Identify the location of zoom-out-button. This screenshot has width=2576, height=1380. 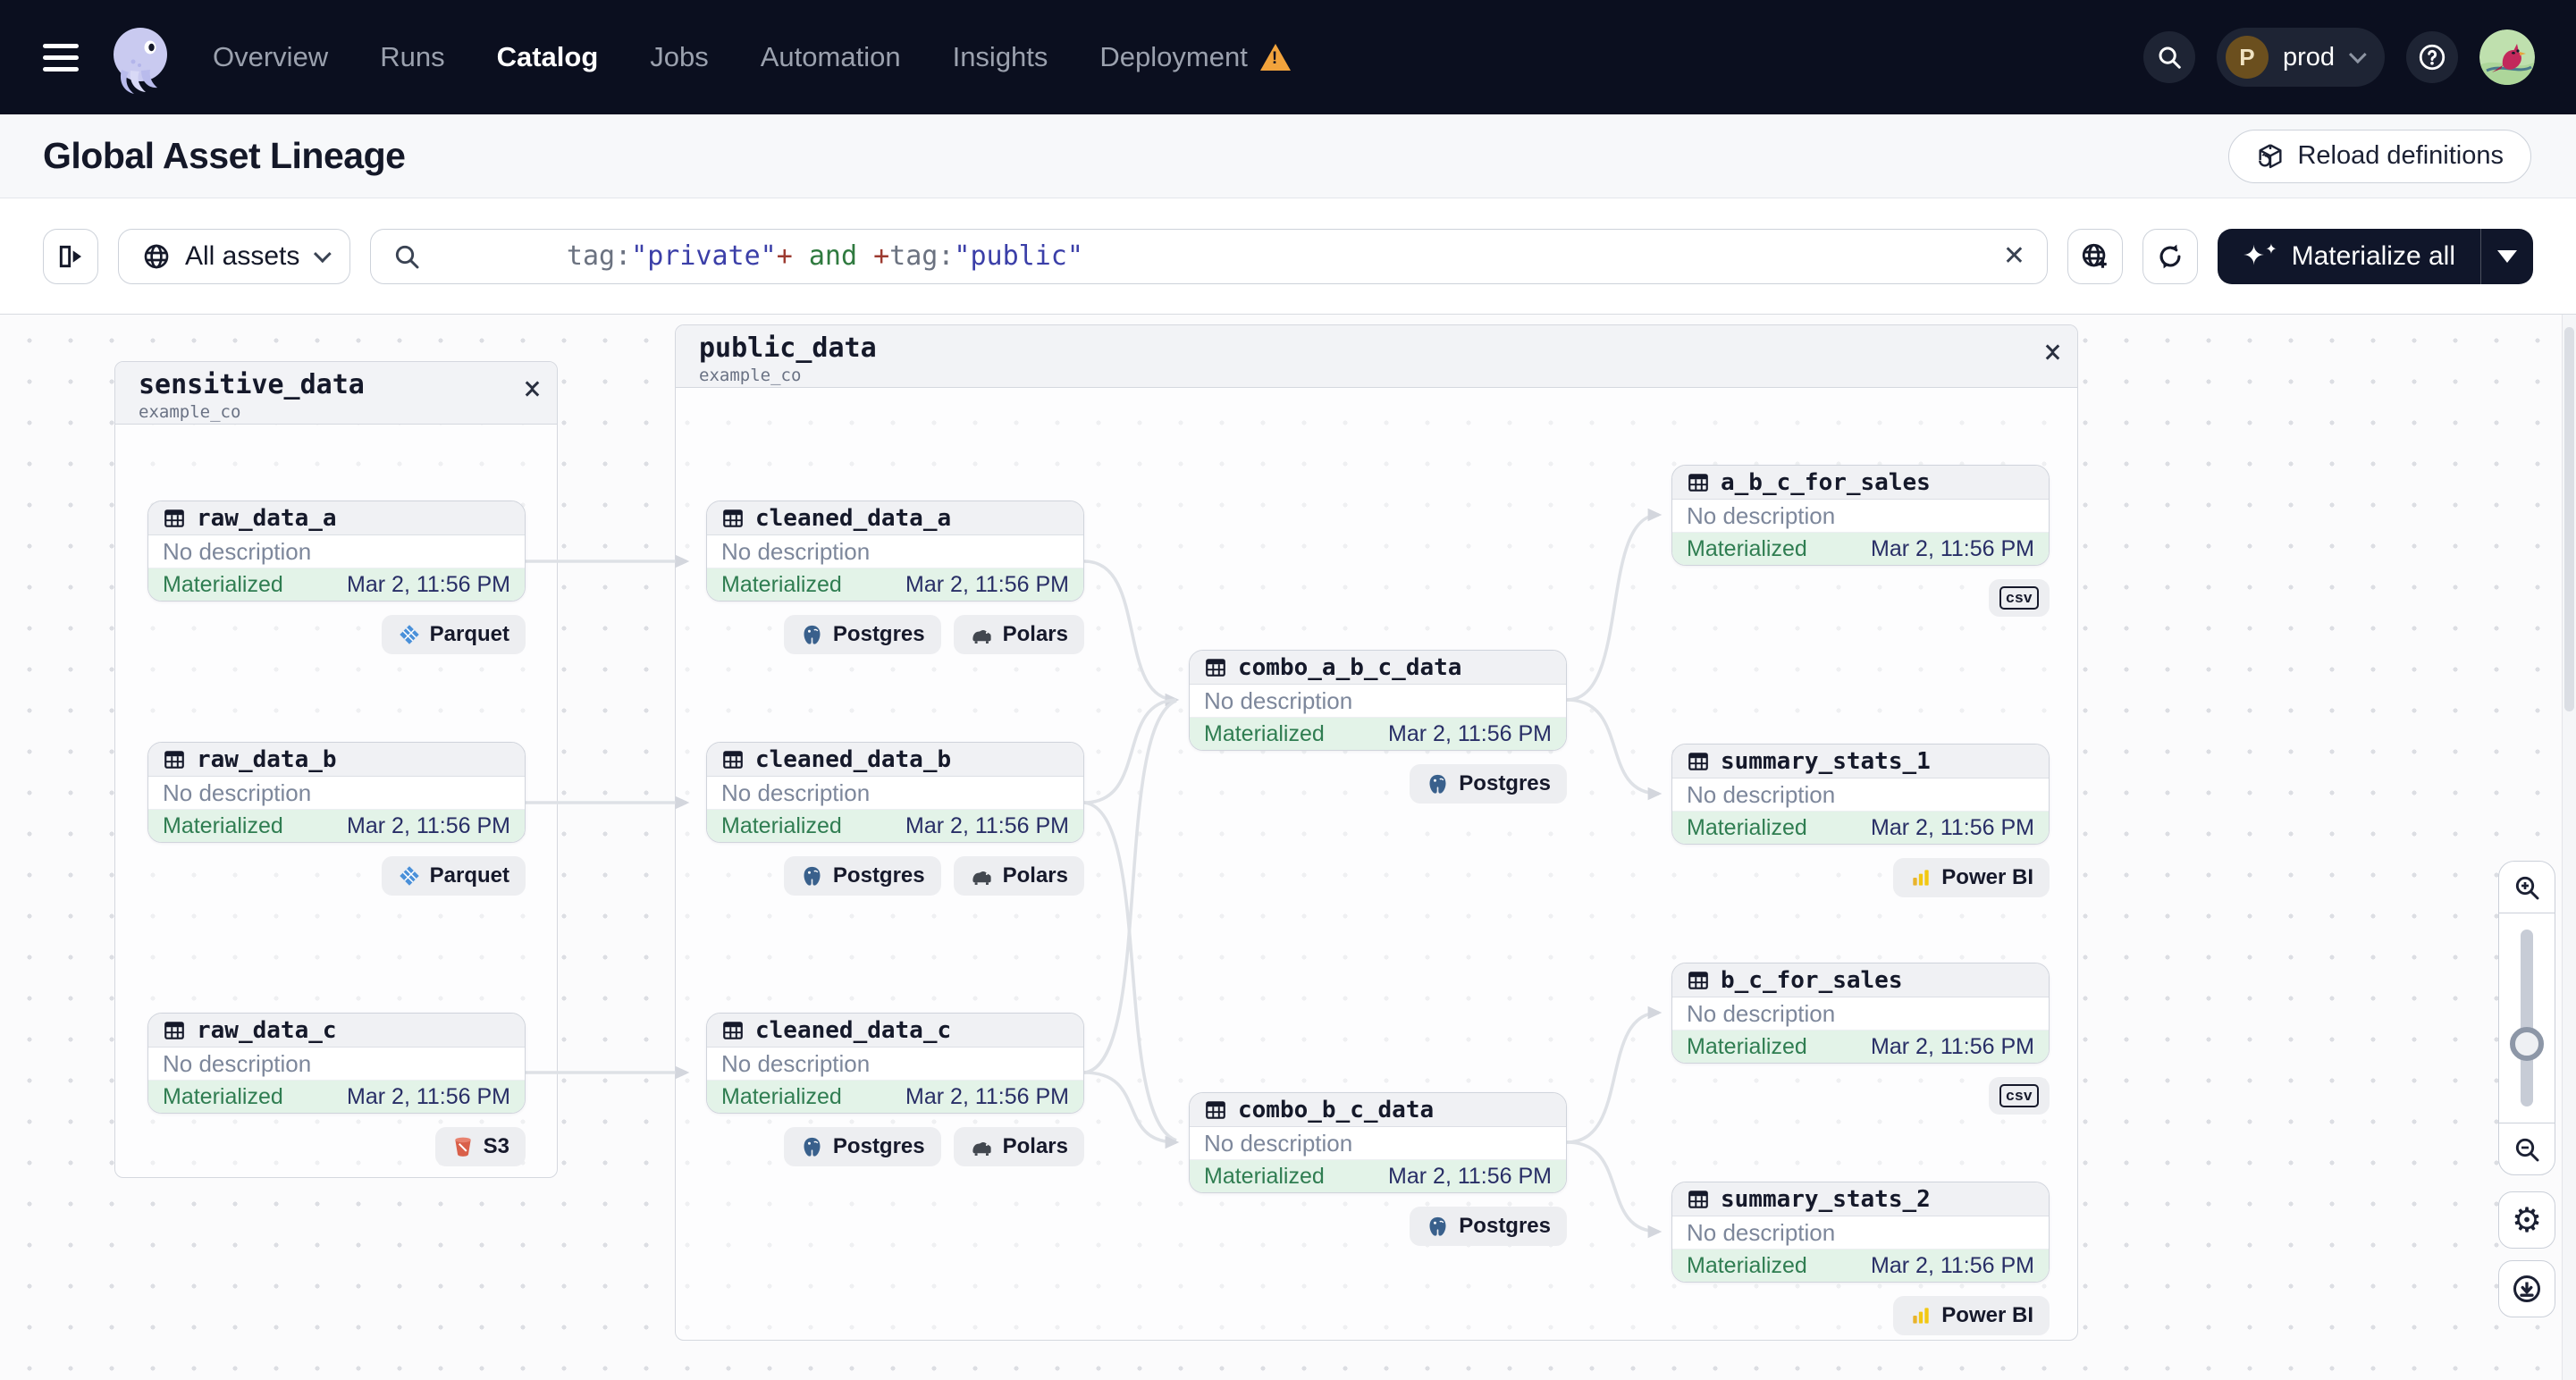
(2527, 1148).